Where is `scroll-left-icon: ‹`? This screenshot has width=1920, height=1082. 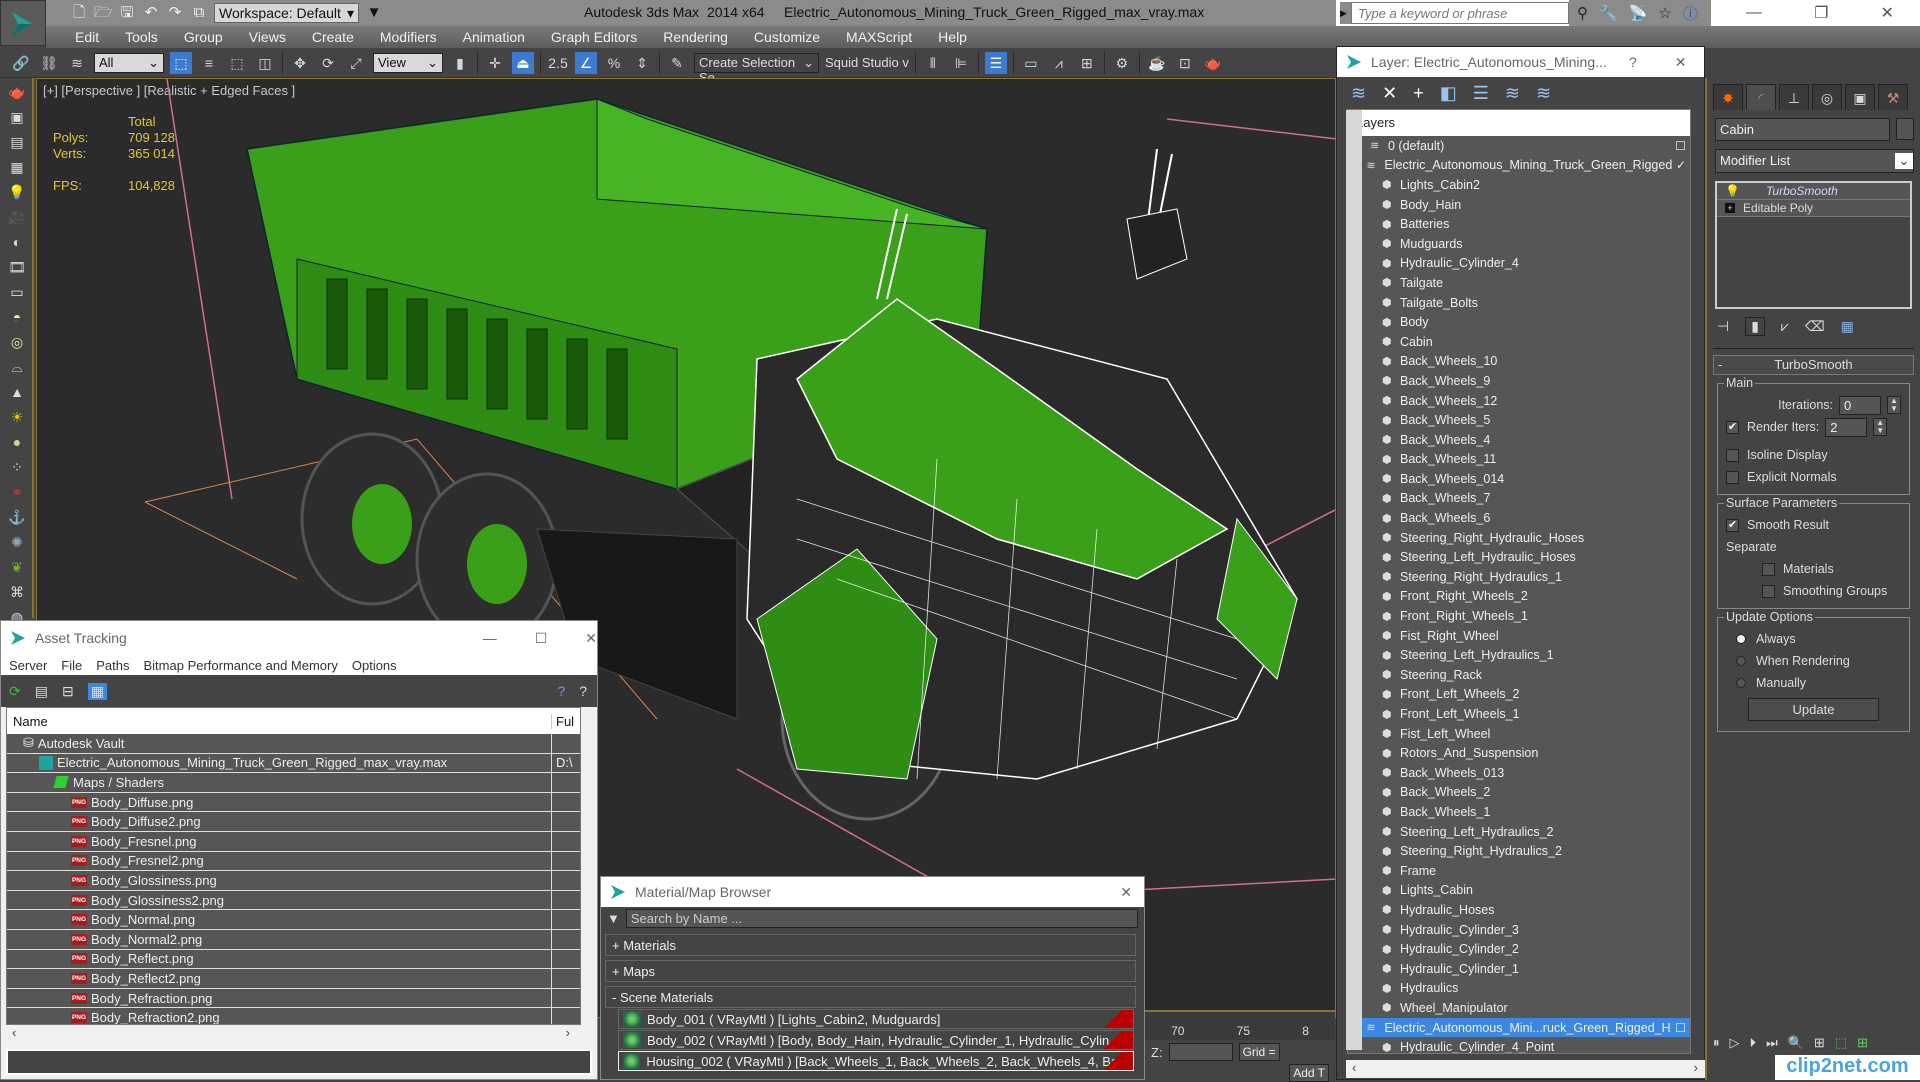 scroll-left-icon: ‹ is located at coordinates (1354, 1067).